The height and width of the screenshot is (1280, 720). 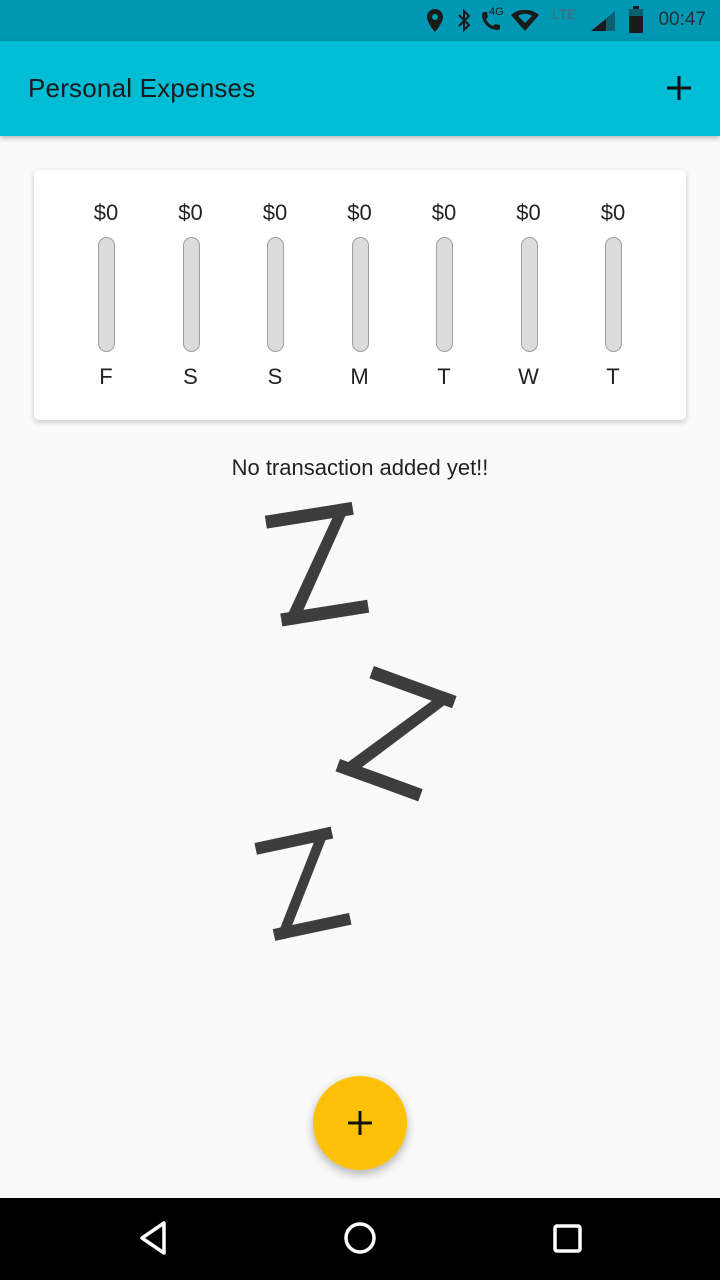 I want to click on signal-icon, so click(x=603, y=21).